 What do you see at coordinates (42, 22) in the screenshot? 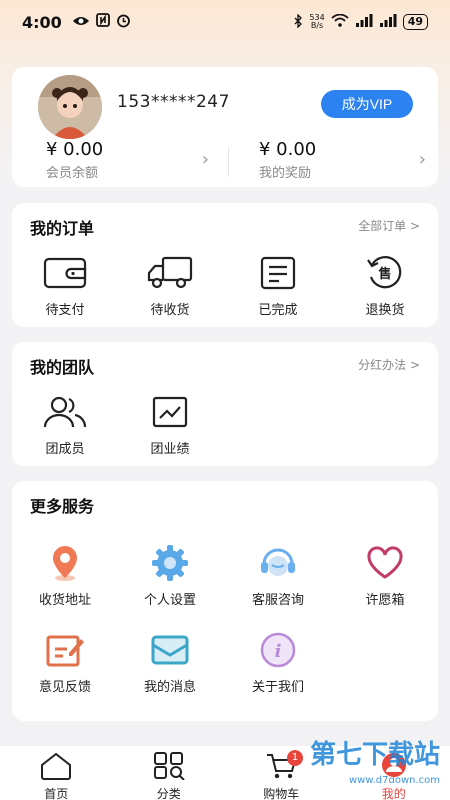
I see `status-time: 4:00` at bounding box center [42, 22].